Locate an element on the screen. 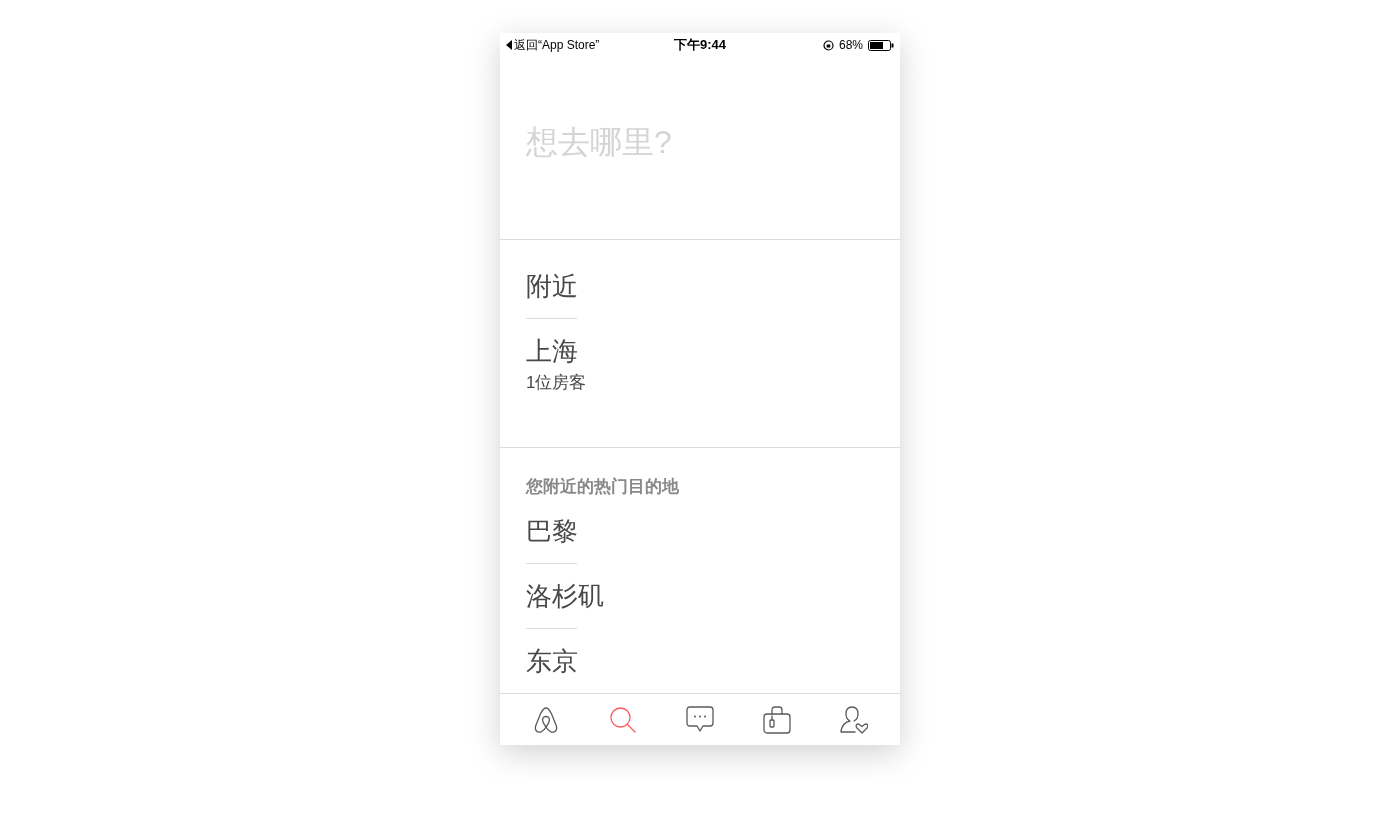 The image size is (1400, 820). recent-search-item: 上海 is located at coordinates (552, 351).